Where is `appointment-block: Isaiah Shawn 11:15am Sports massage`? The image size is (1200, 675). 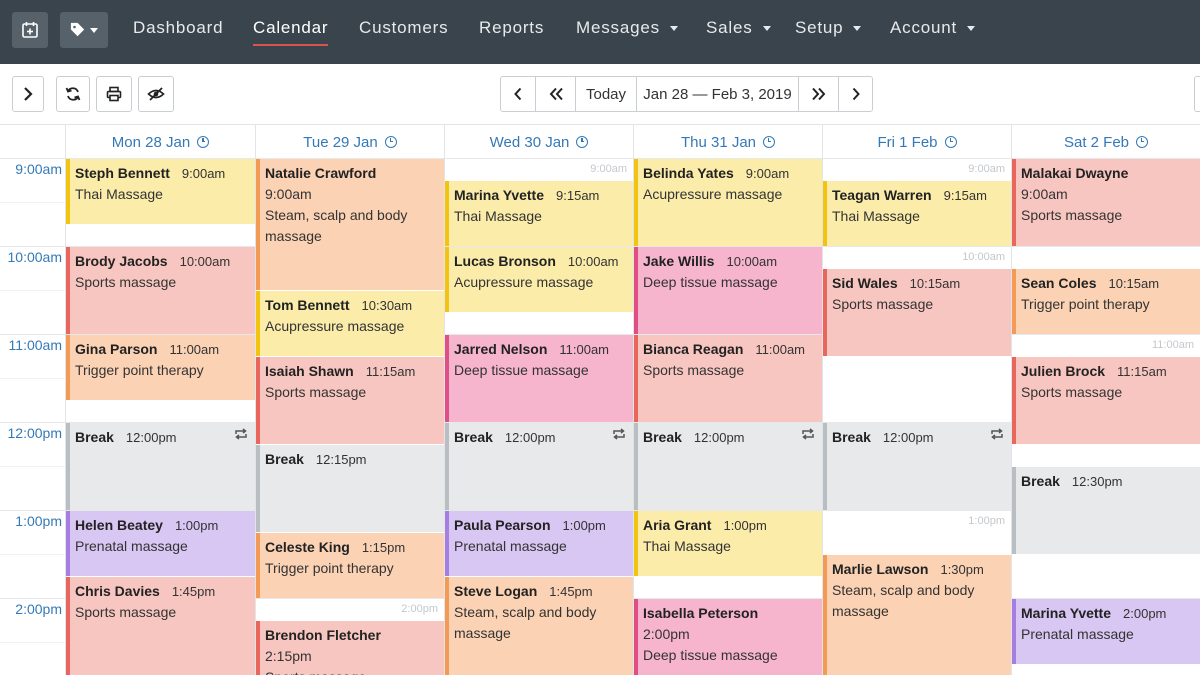
appointment-block: Isaiah Shawn 11:15am Sports massage is located at coordinates (350, 400).